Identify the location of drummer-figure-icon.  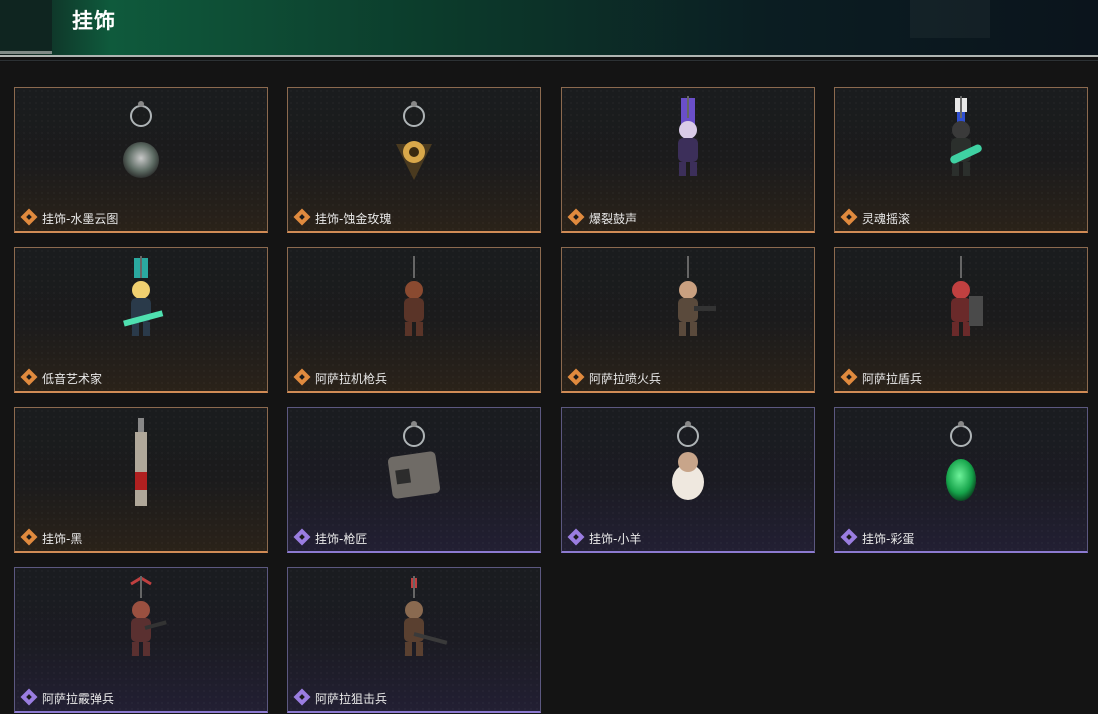
(688, 136).